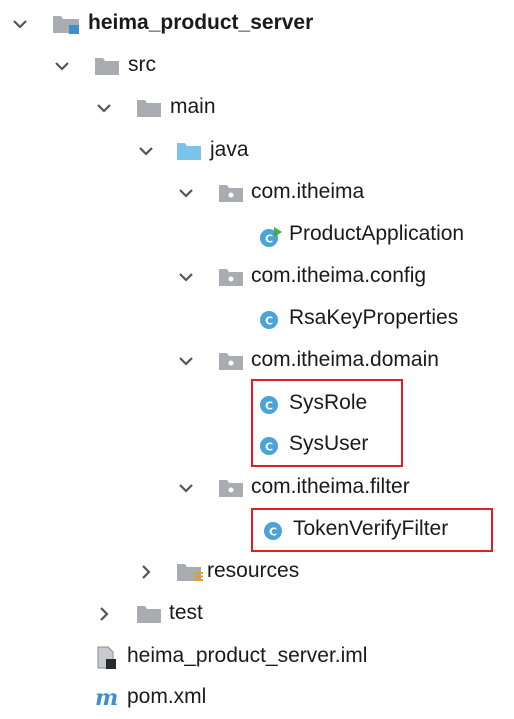 Image resolution: width=514 pixels, height=719 pixels. What do you see at coordinates (193, 106) in the screenshot?
I see `tree-node-label: main` at bounding box center [193, 106].